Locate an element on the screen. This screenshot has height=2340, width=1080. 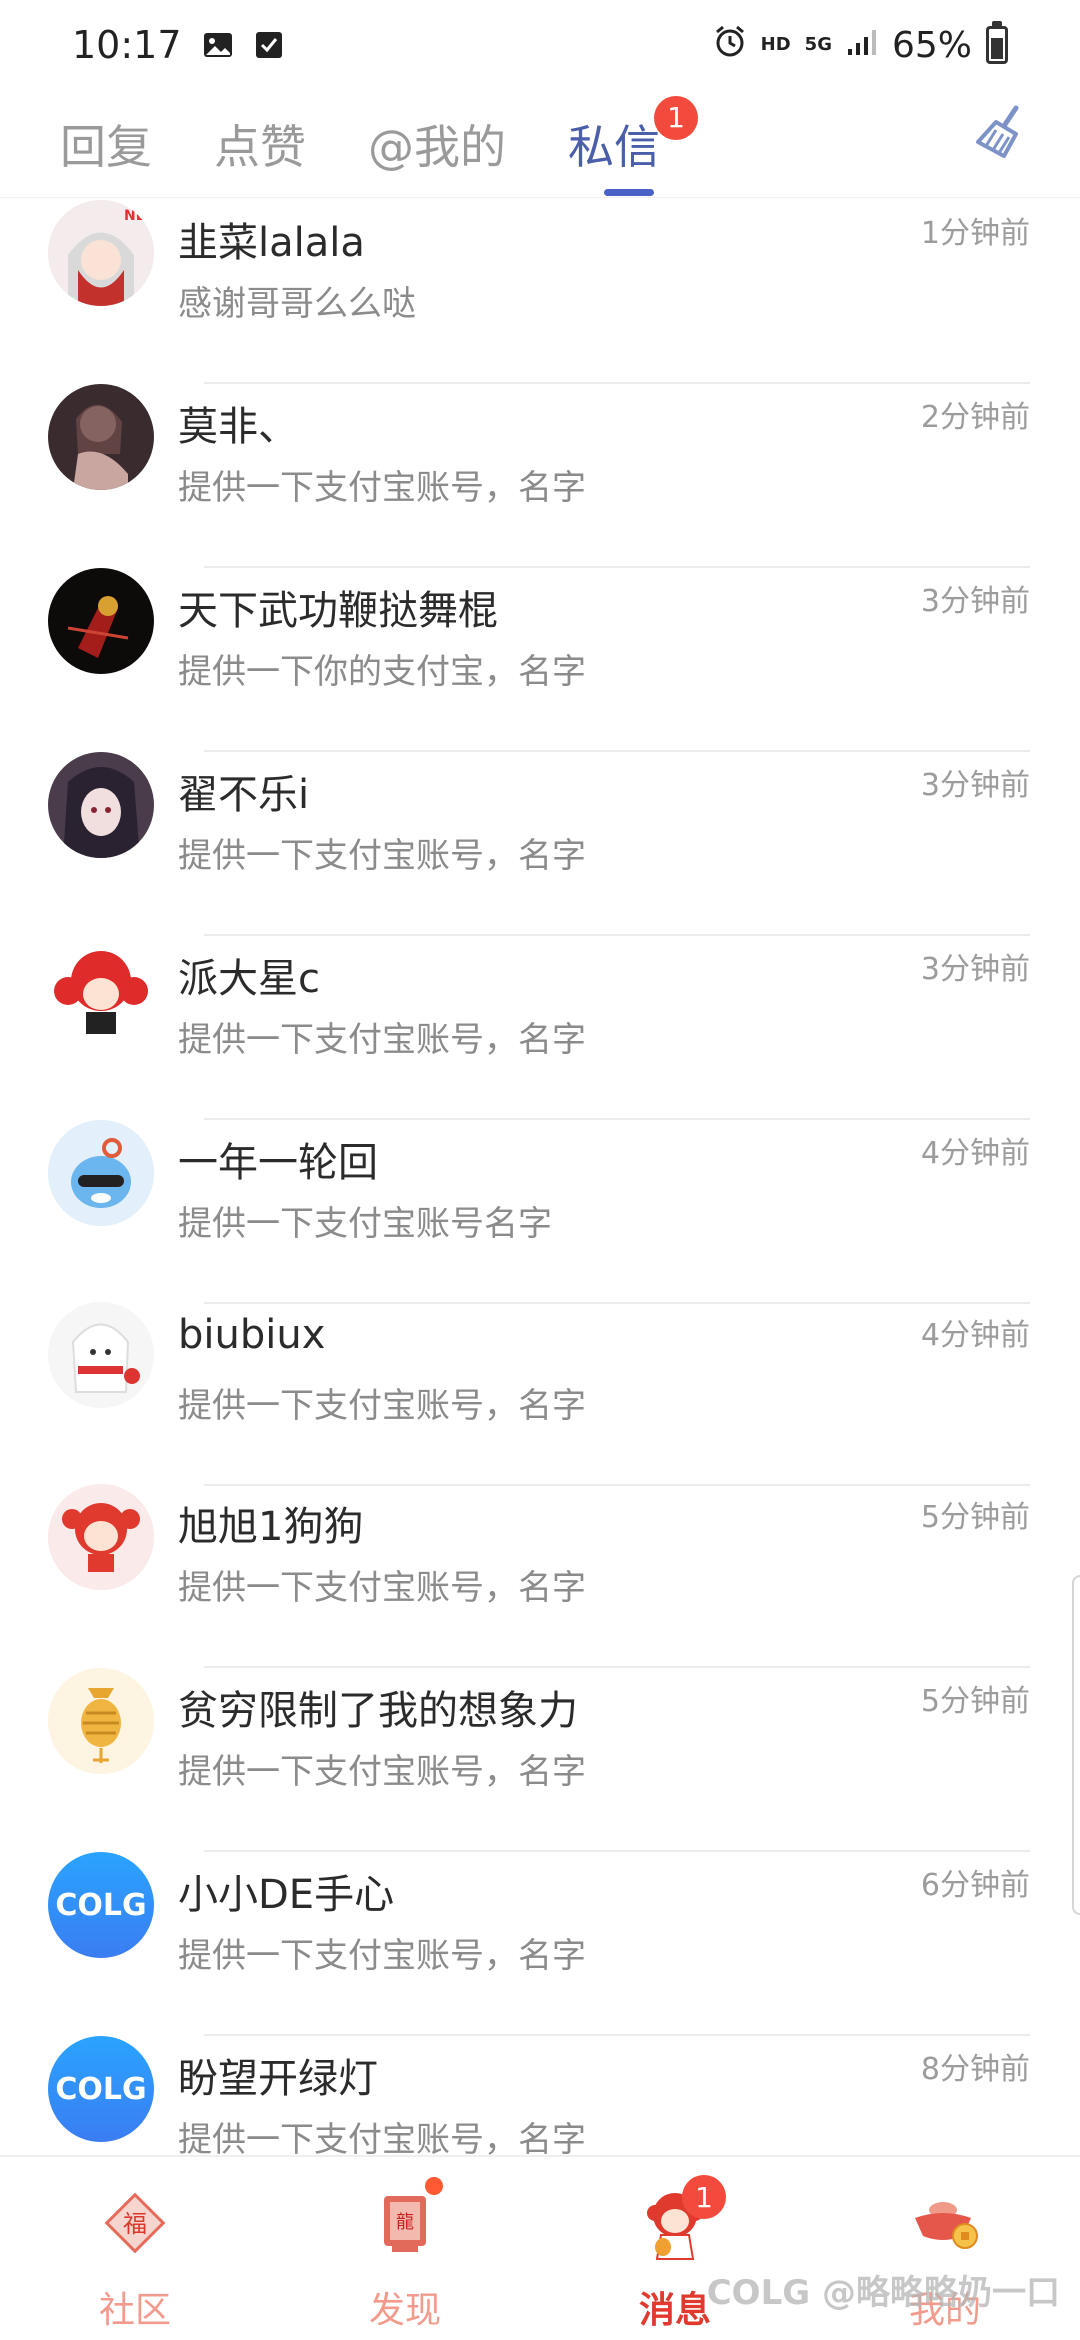
broom-clear-icon is located at coordinates (1001, 135).